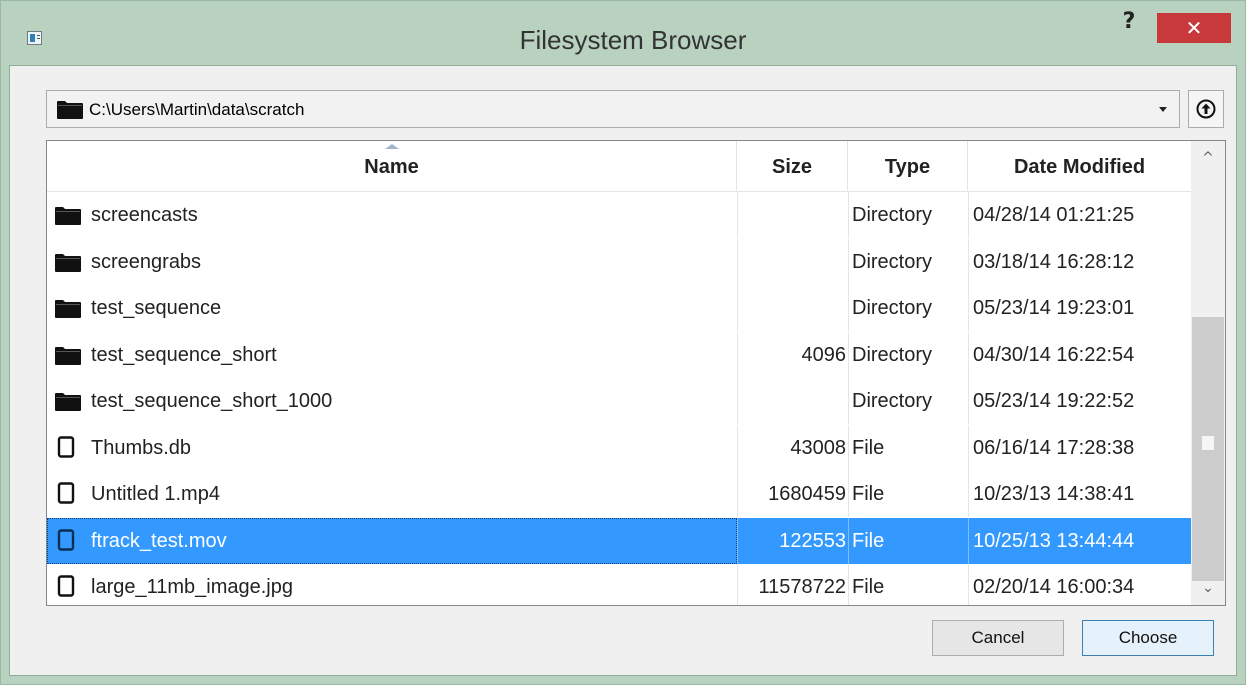 This screenshot has height=685, width=1246. What do you see at coordinates (212, 401) in the screenshot?
I see `cell-name: test_sequence_short_1000` at bounding box center [212, 401].